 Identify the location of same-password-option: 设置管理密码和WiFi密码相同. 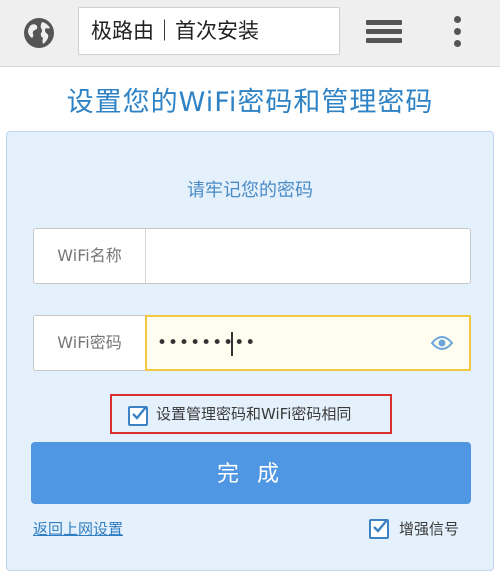
(251, 414).